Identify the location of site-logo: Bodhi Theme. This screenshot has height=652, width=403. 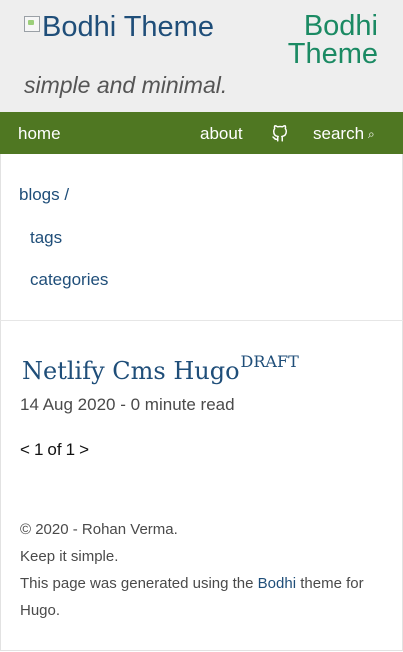
(119, 27).